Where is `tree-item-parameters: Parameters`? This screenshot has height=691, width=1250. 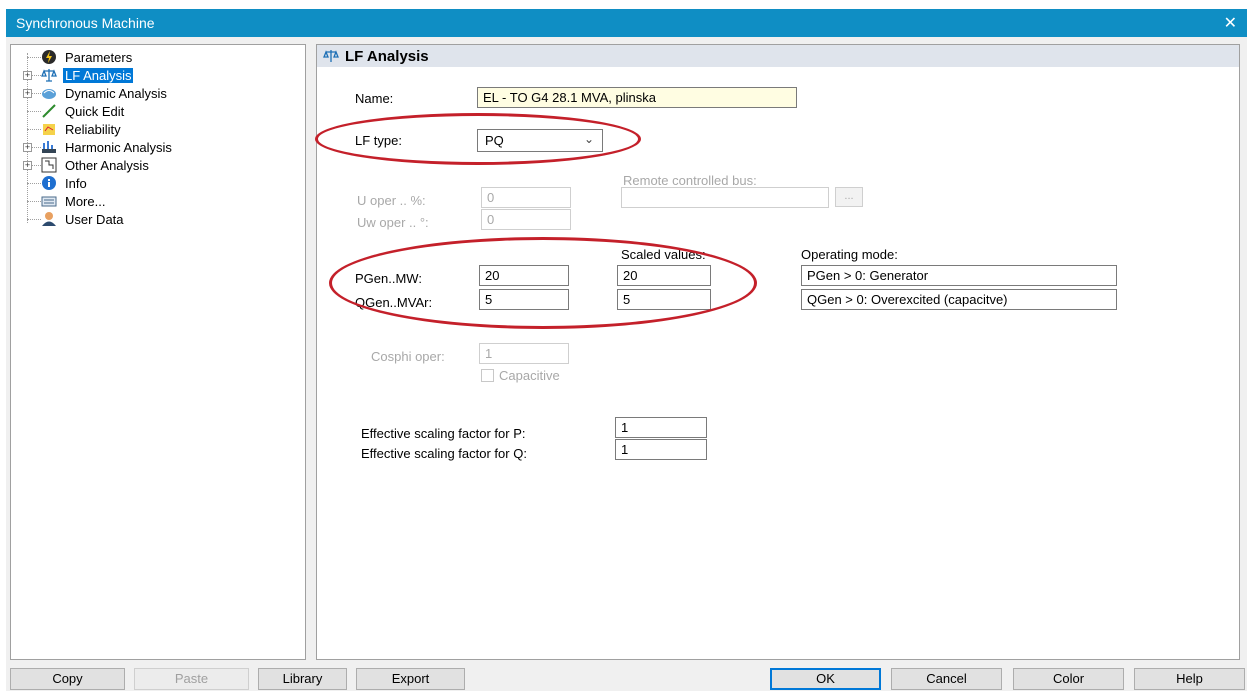 tree-item-parameters: Parameters is located at coordinates (87, 57).